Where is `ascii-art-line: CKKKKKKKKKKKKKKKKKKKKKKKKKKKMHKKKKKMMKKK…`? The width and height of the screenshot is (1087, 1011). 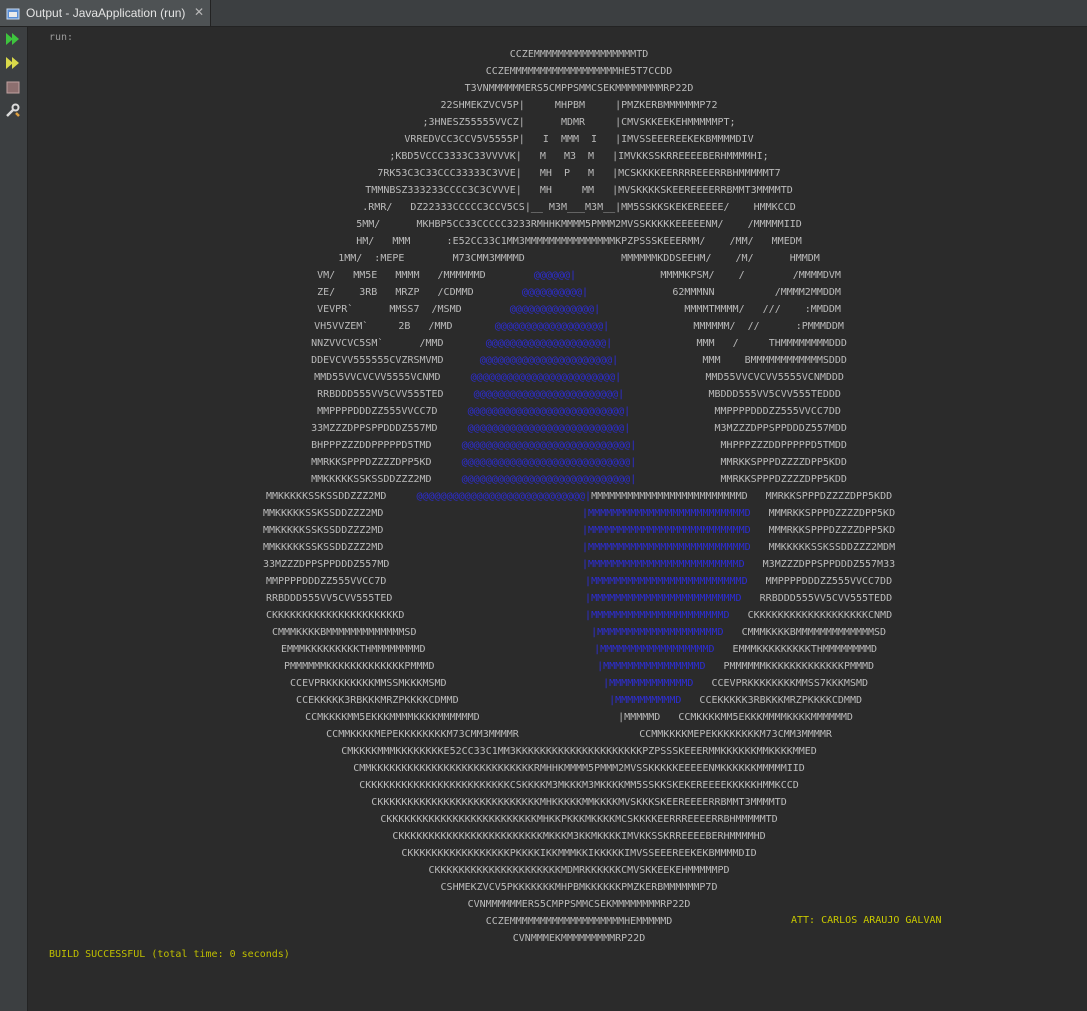
ascii-art-line: CKKKKKKKKKKKKKKKKKKKKKKKKKKKMHKKKKKMMKKK… is located at coordinates (579, 802).